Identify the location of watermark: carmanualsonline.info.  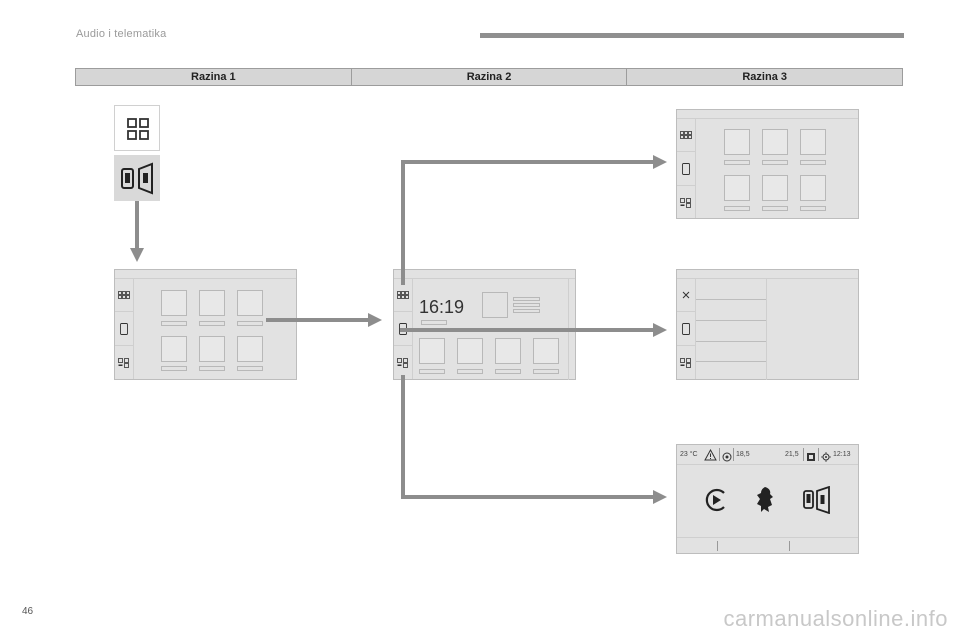
(835, 618).